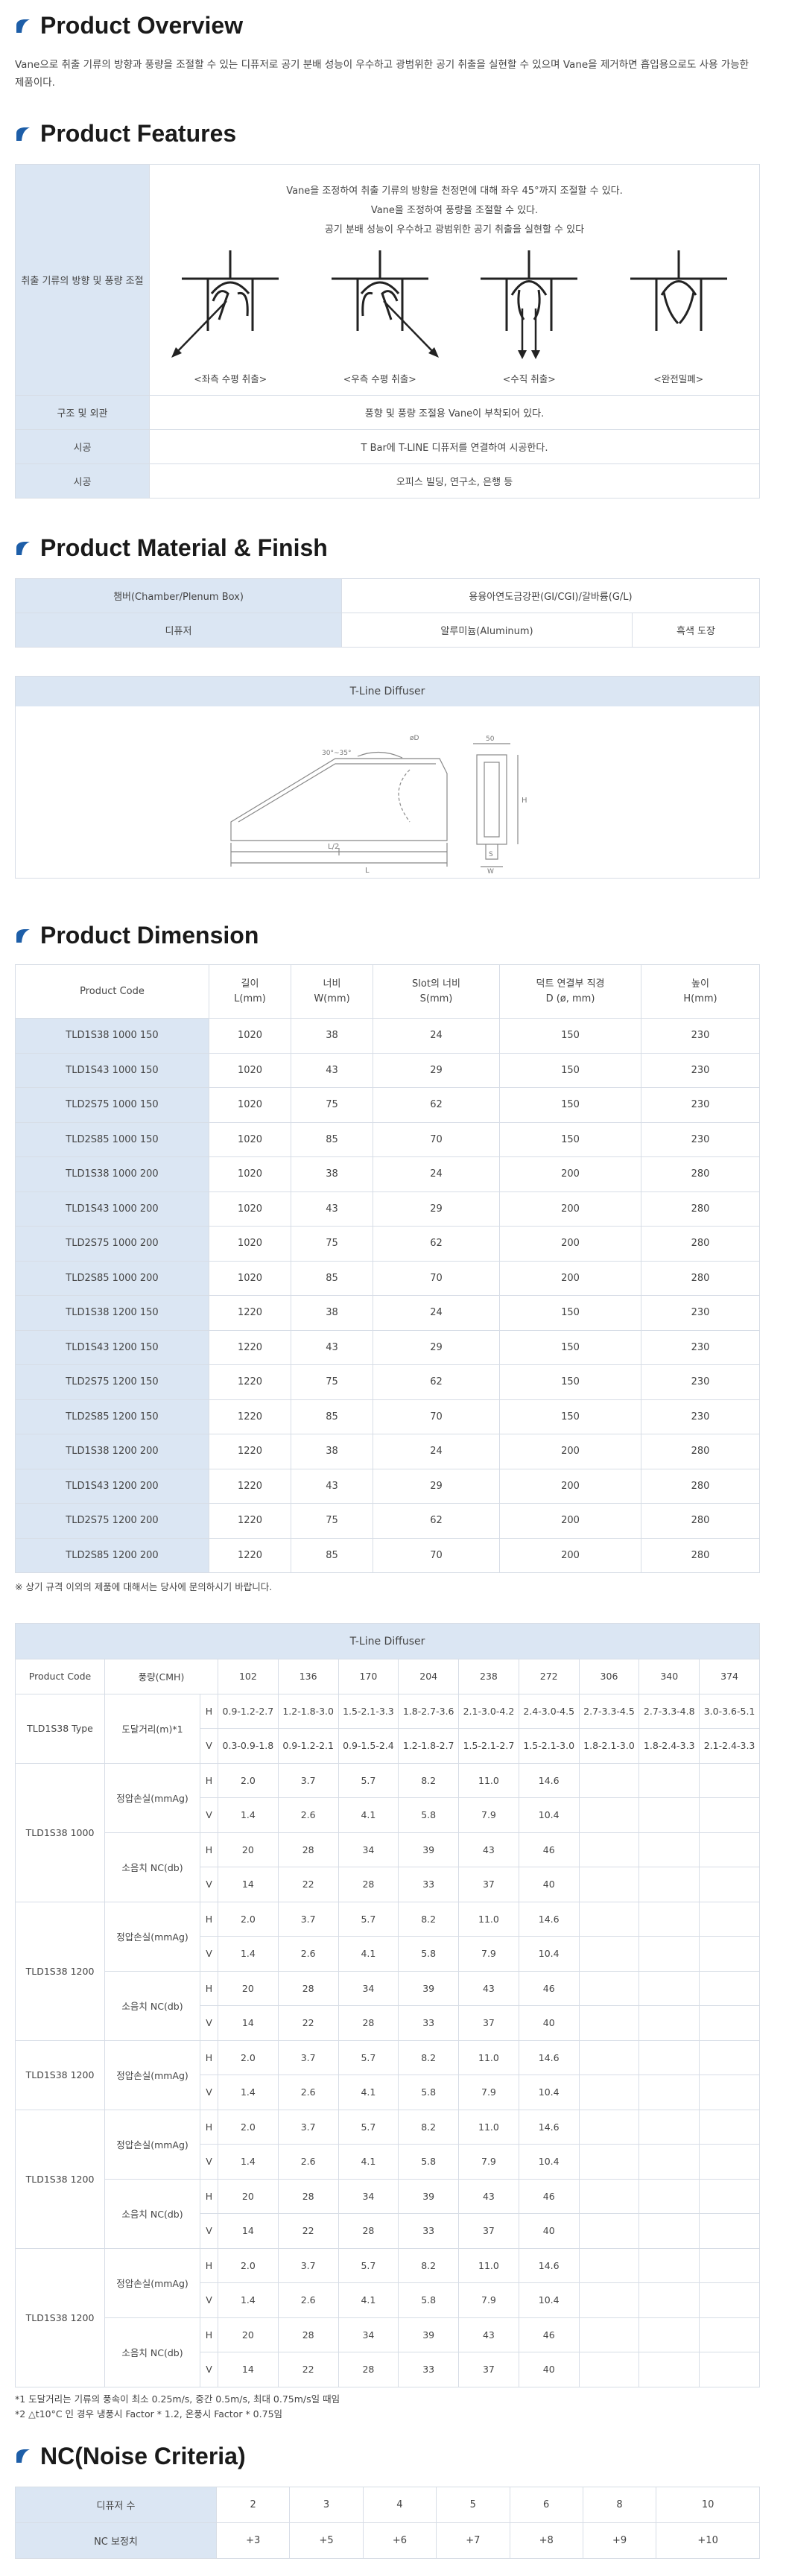  I want to click on nc-value-cell: +8, so click(546, 2540).